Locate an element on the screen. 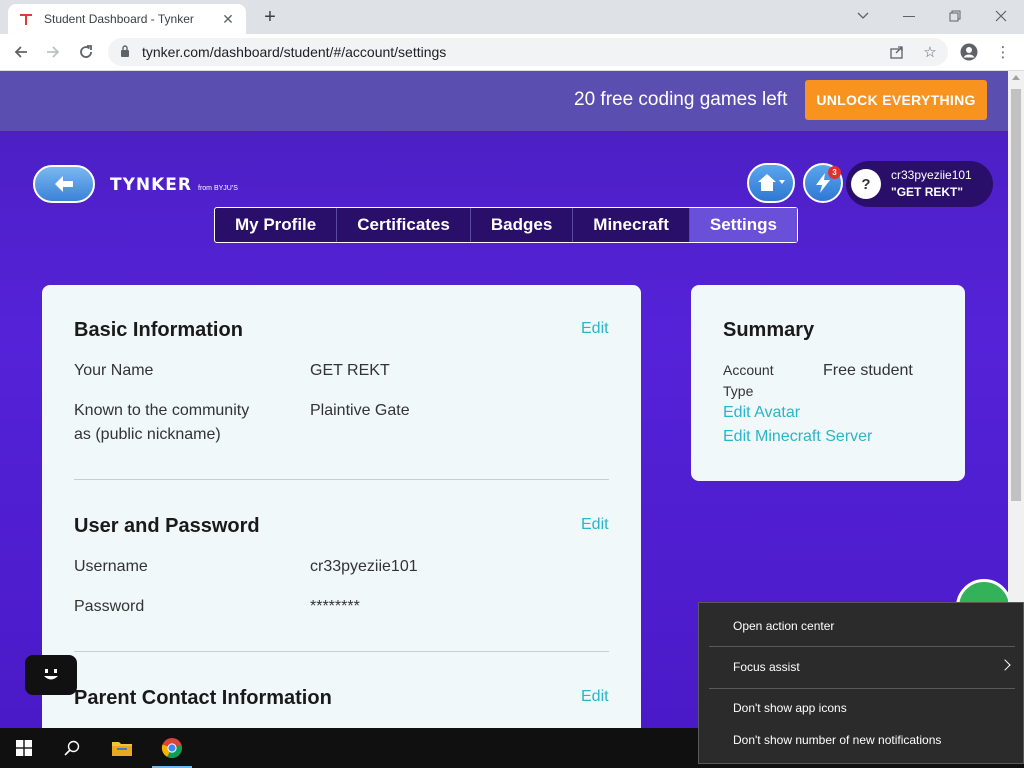 This screenshot has width=1024, height=768. account-type-value: Free student is located at coordinates (868, 370).